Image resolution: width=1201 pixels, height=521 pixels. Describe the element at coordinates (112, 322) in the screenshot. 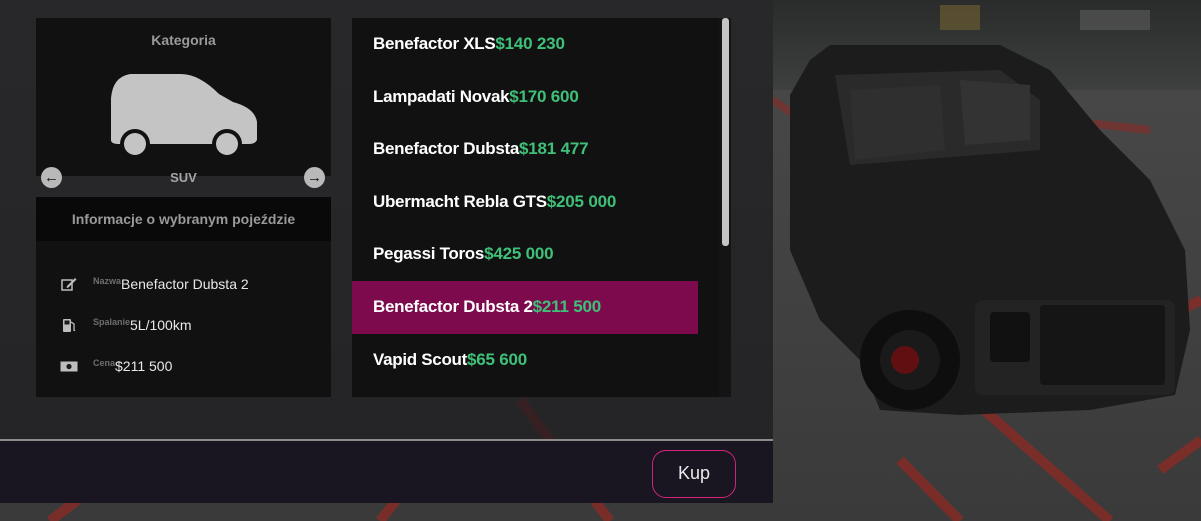

I see `info-label-consumption: Spalanie` at that location.